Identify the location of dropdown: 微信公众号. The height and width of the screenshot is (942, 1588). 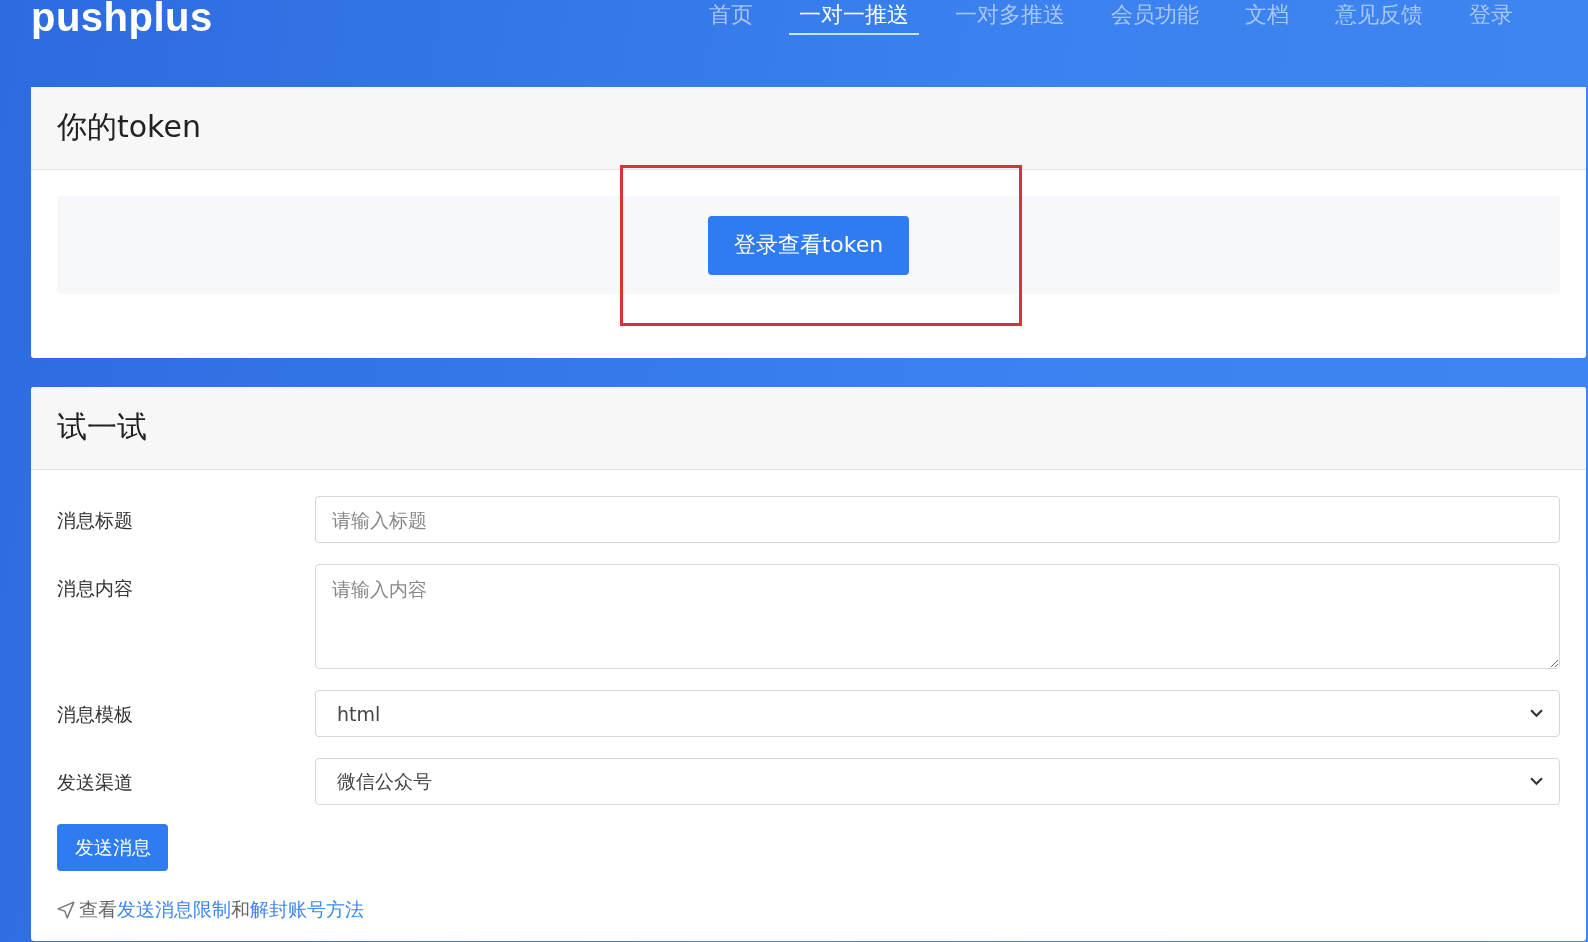
(937, 781).